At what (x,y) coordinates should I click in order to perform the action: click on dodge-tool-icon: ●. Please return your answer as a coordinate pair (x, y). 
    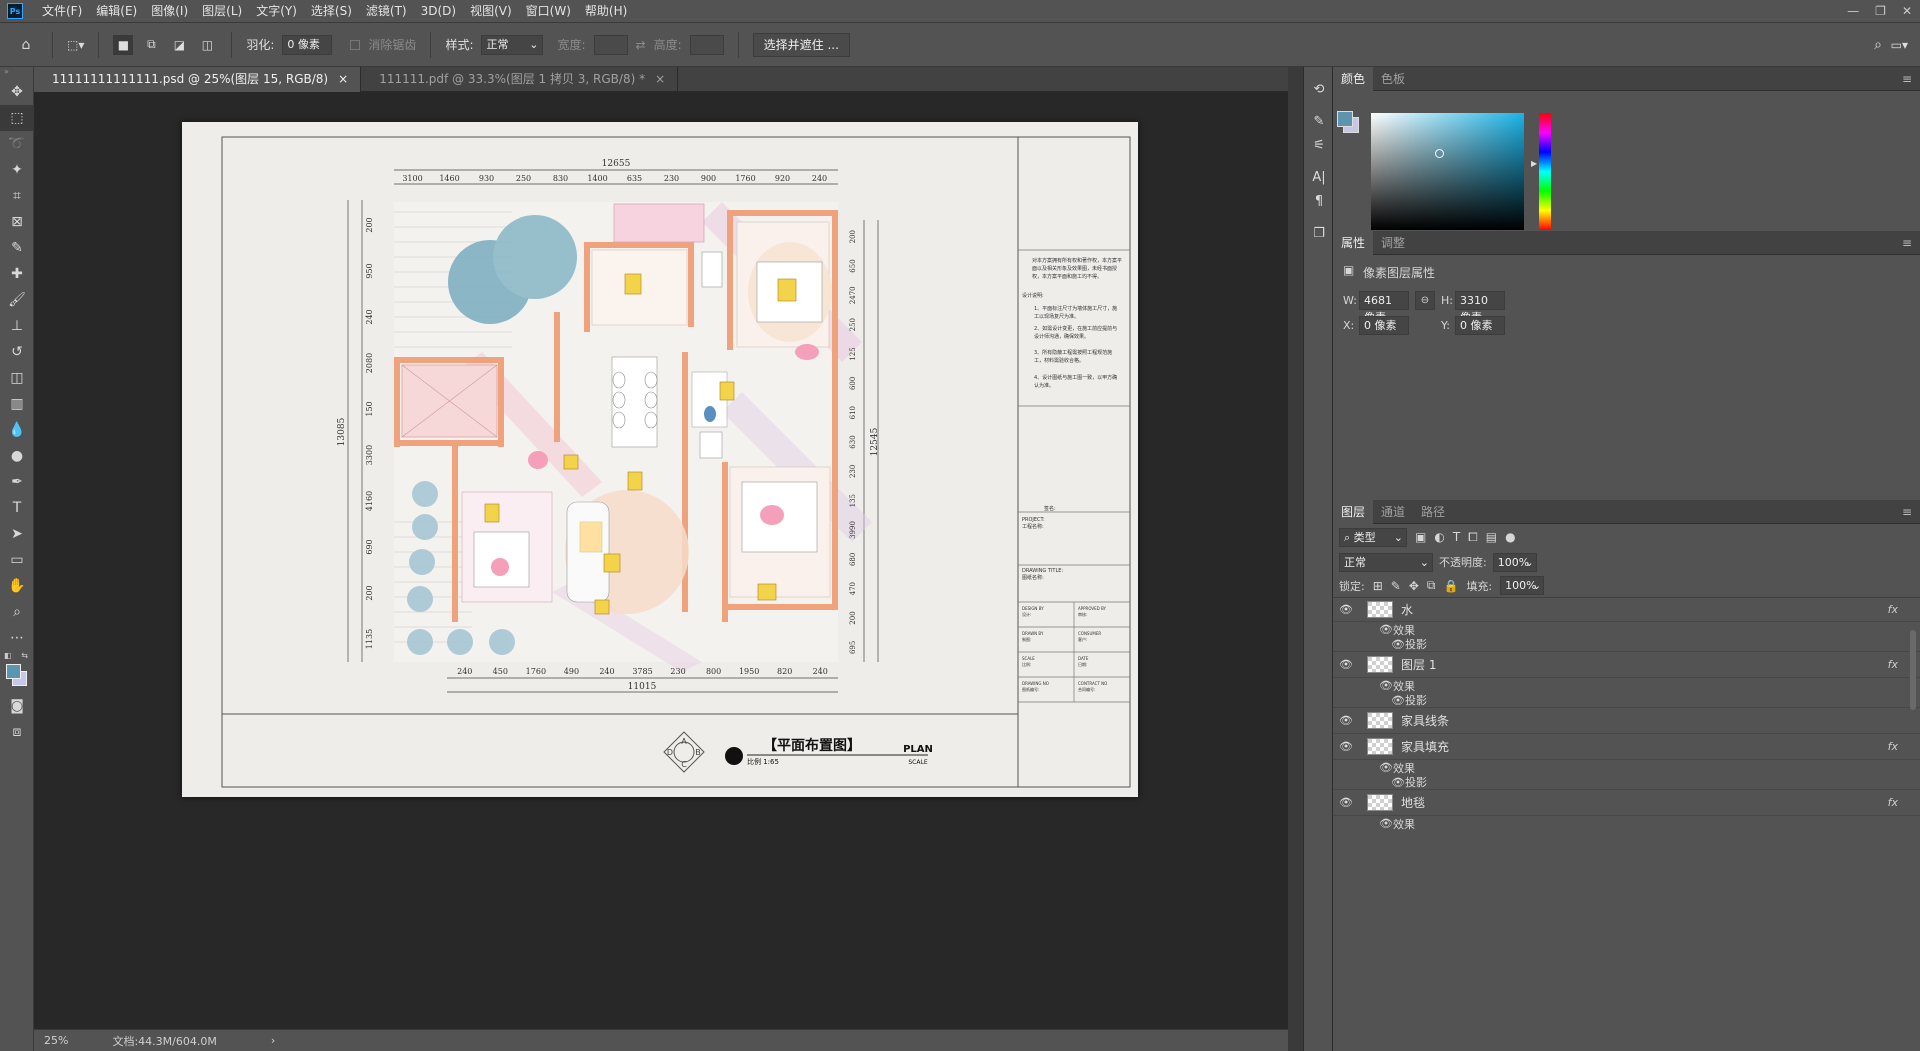
    Looking at the image, I should click on (17, 456).